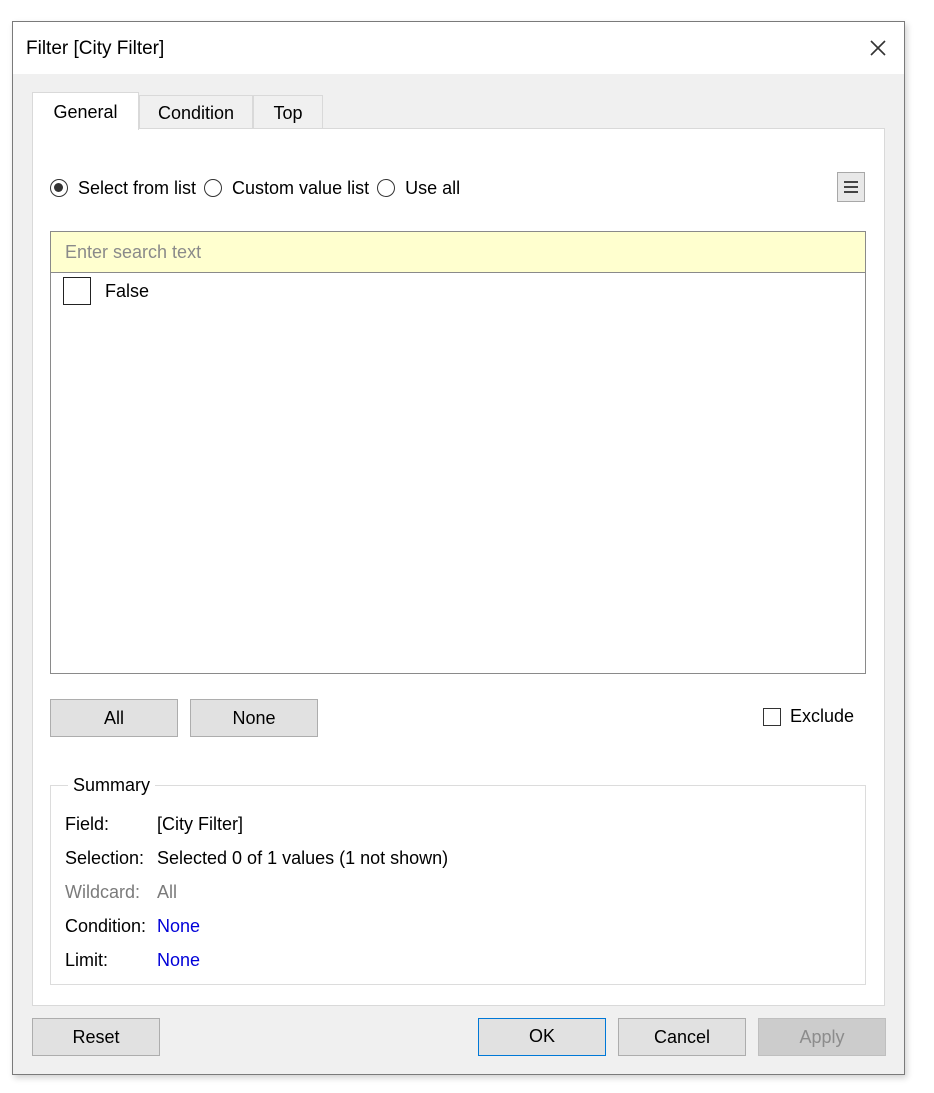 The image size is (934, 1093). I want to click on summary-key: Field:, so click(87, 824).